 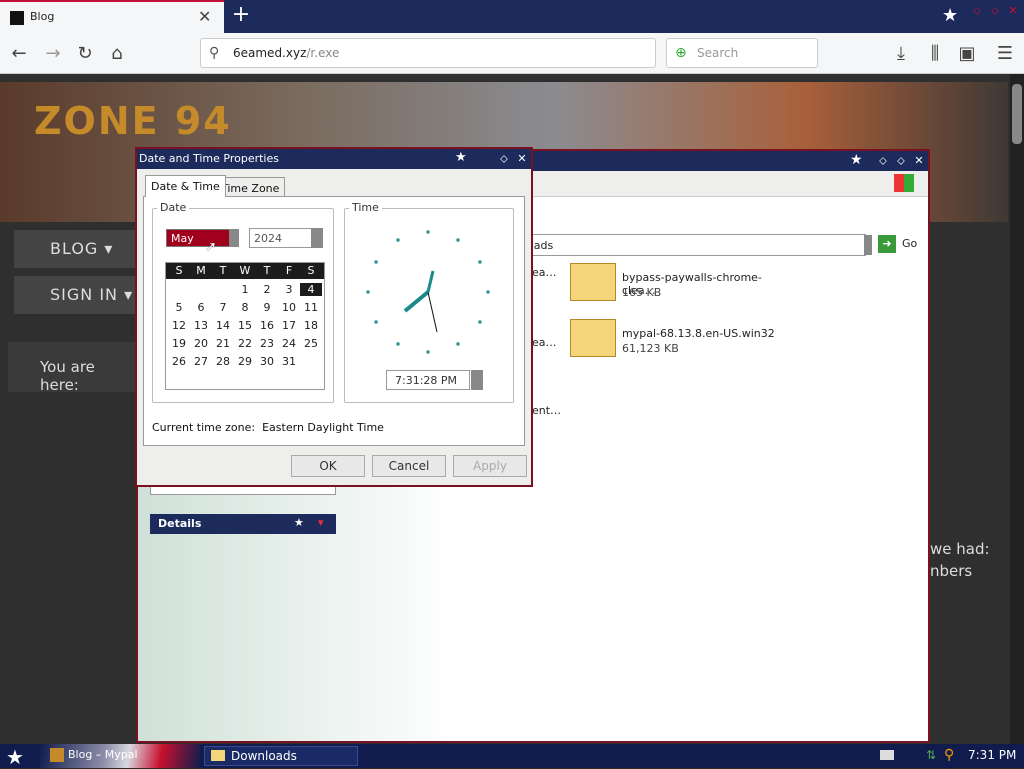 What do you see at coordinates (133, 121) in the screenshot?
I see `site-logo: ZONE 94` at bounding box center [133, 121].